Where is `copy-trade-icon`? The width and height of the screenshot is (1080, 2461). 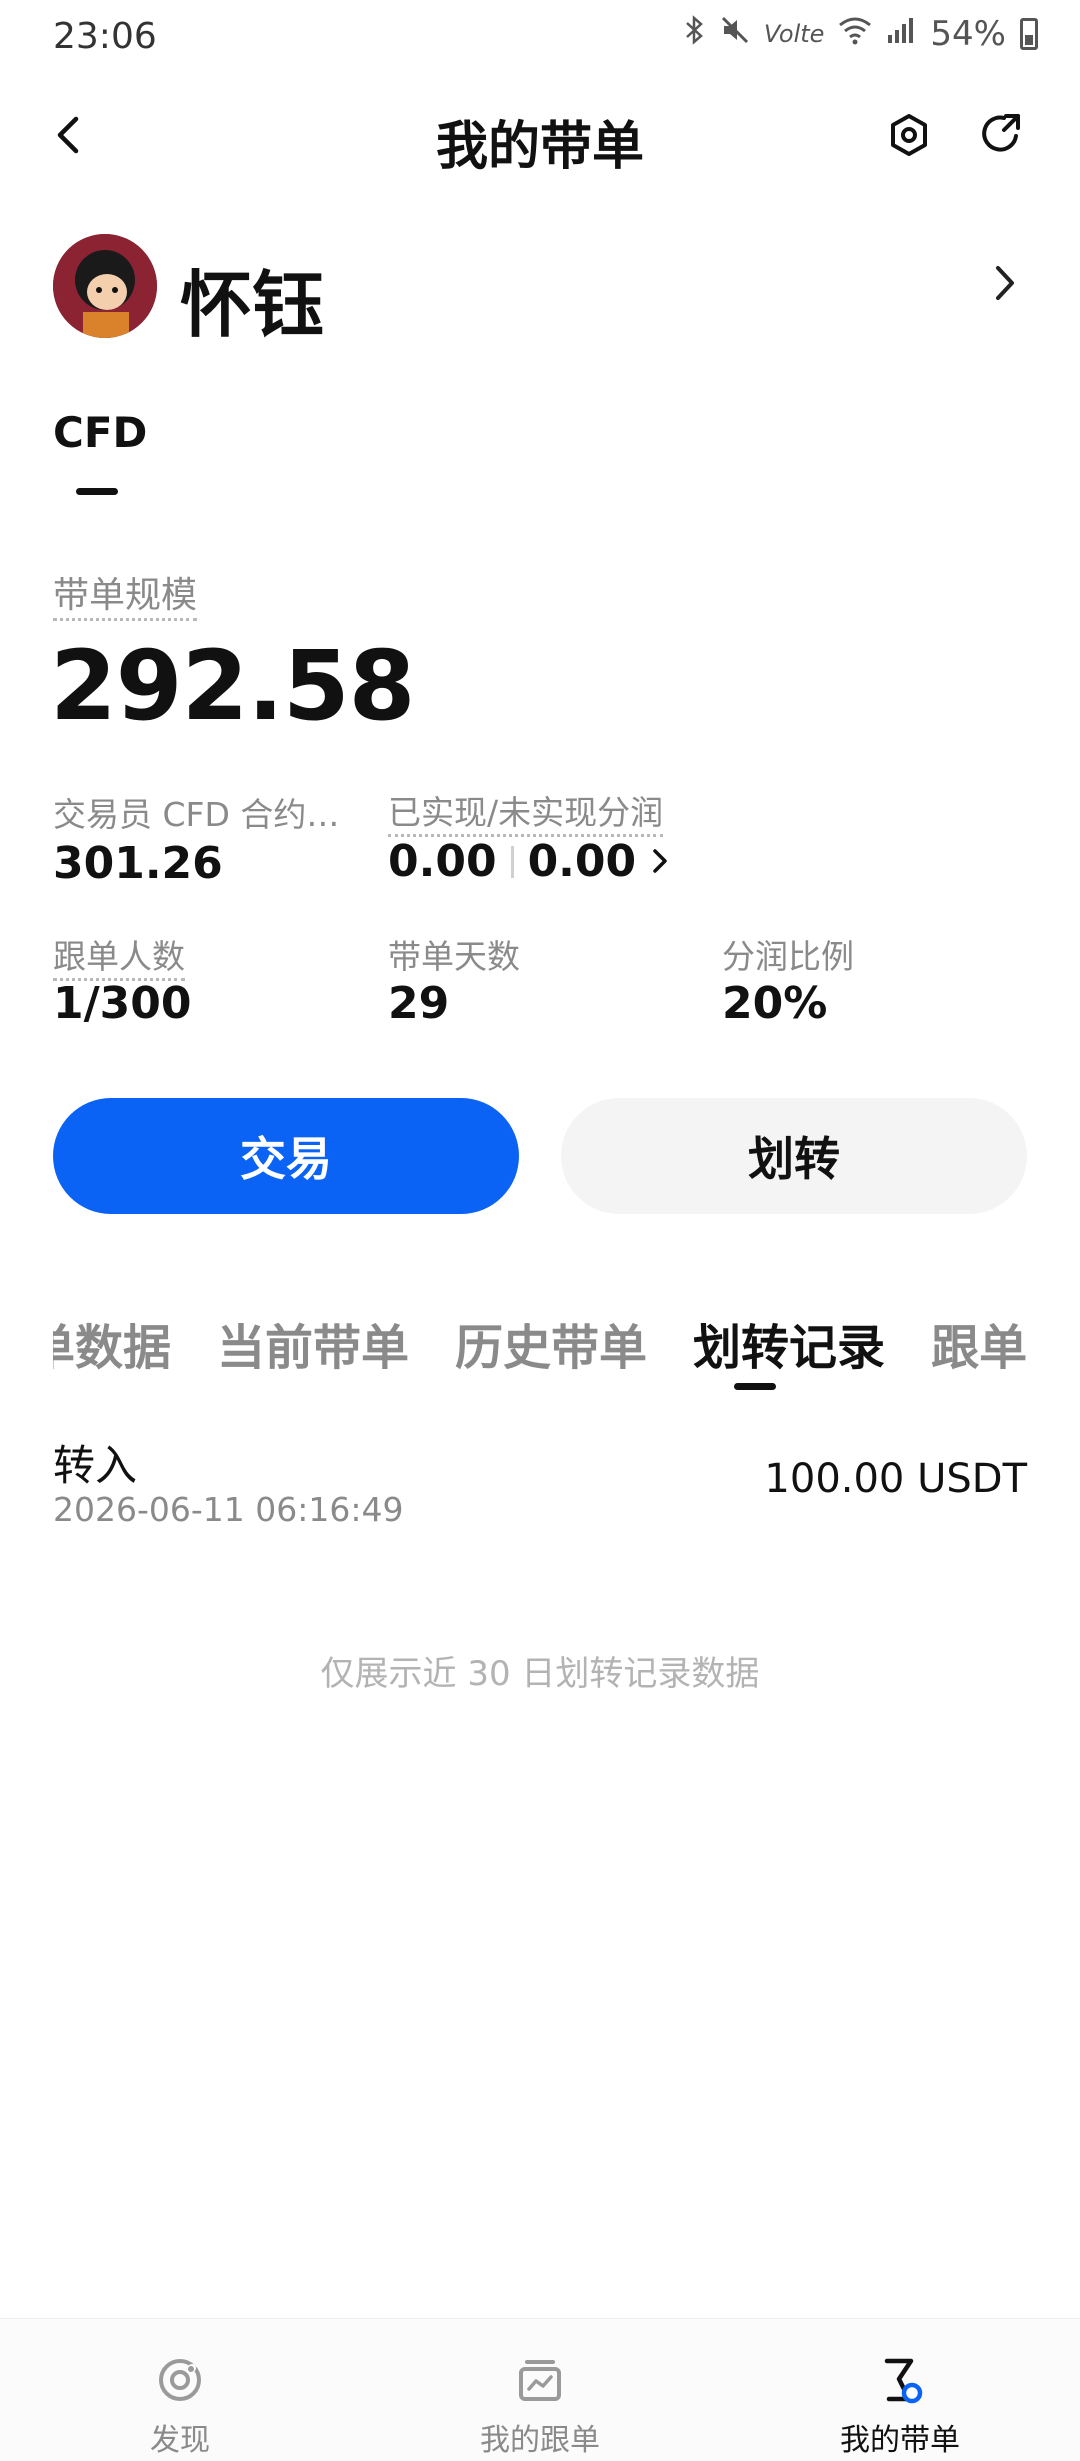 copy-trade-icon is located at coordinates (540, 2380).